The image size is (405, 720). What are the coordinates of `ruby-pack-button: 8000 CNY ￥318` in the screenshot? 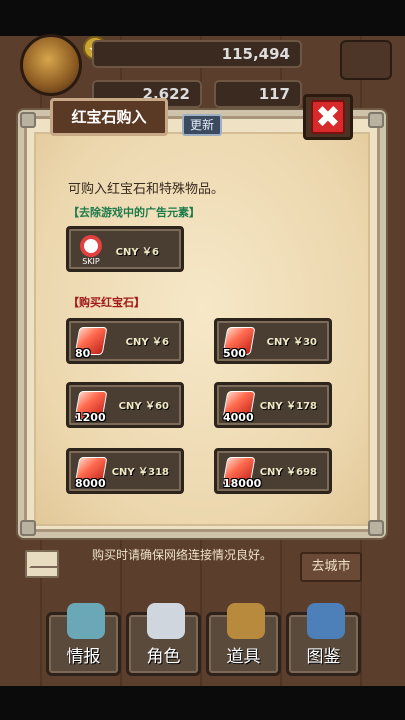 It's located at (125, 471).